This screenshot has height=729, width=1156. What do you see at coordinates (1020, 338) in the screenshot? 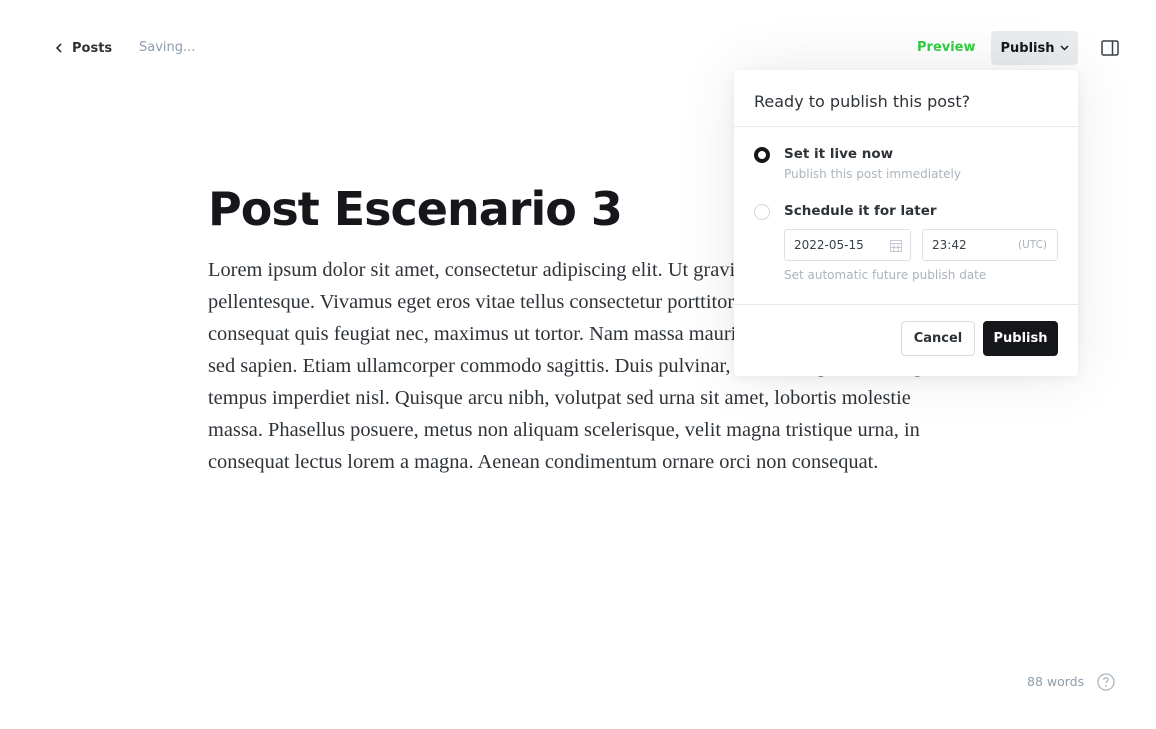
I see `publish-button: Publish` at bounding box center [1020, 338].